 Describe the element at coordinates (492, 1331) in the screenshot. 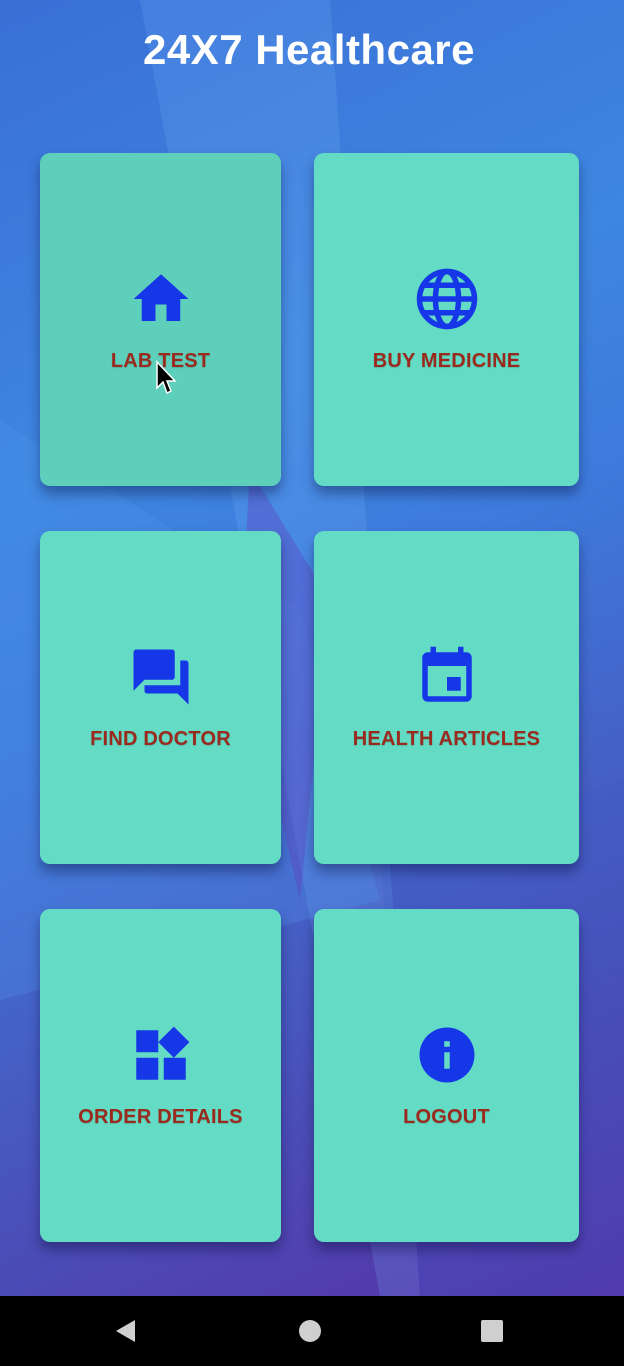

I see `recents-square-icon` at that location.